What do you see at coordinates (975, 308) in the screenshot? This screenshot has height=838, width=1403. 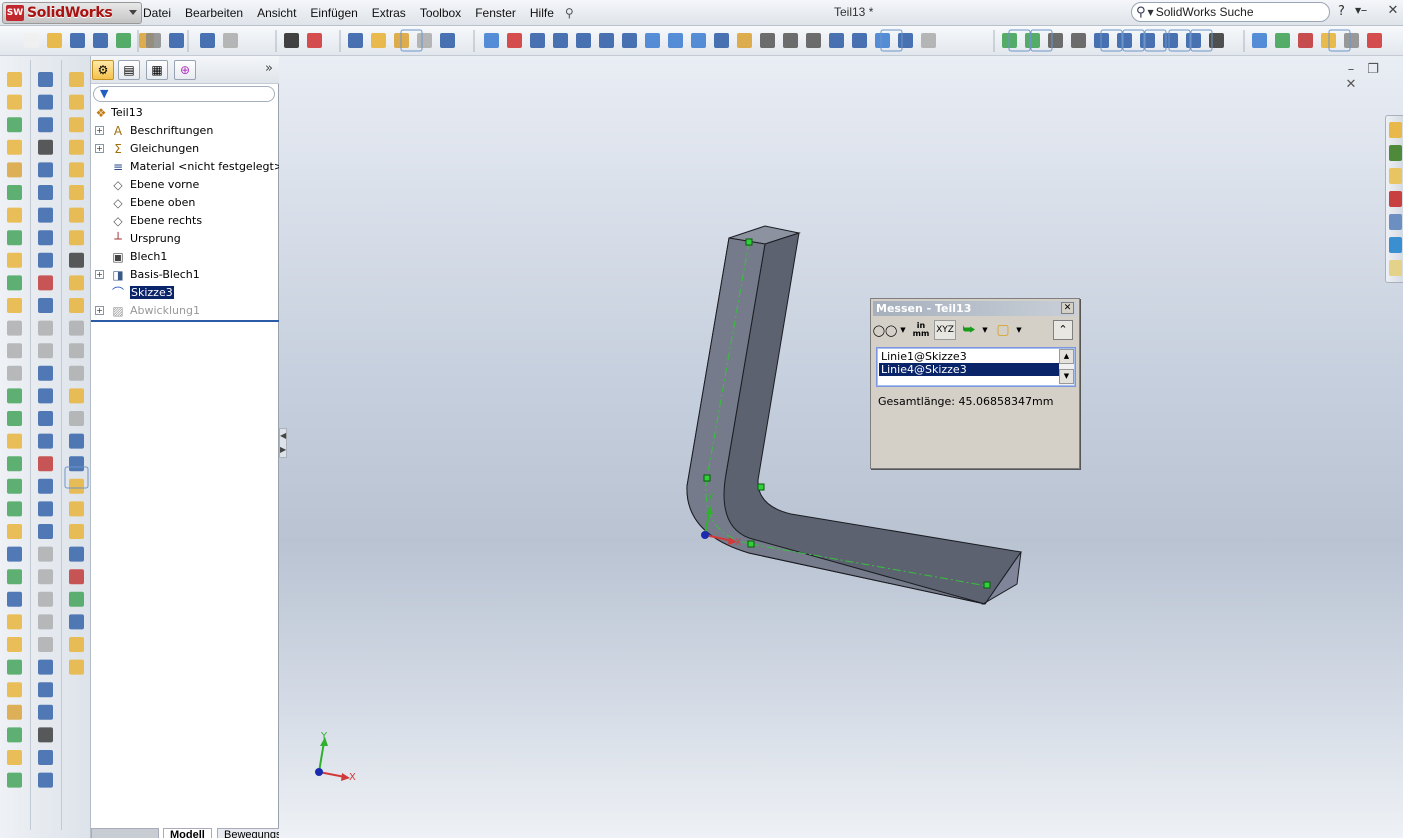 I see `measure-dialog-title: Messen - Teil13 ✕` at bounding box center [975, 308].